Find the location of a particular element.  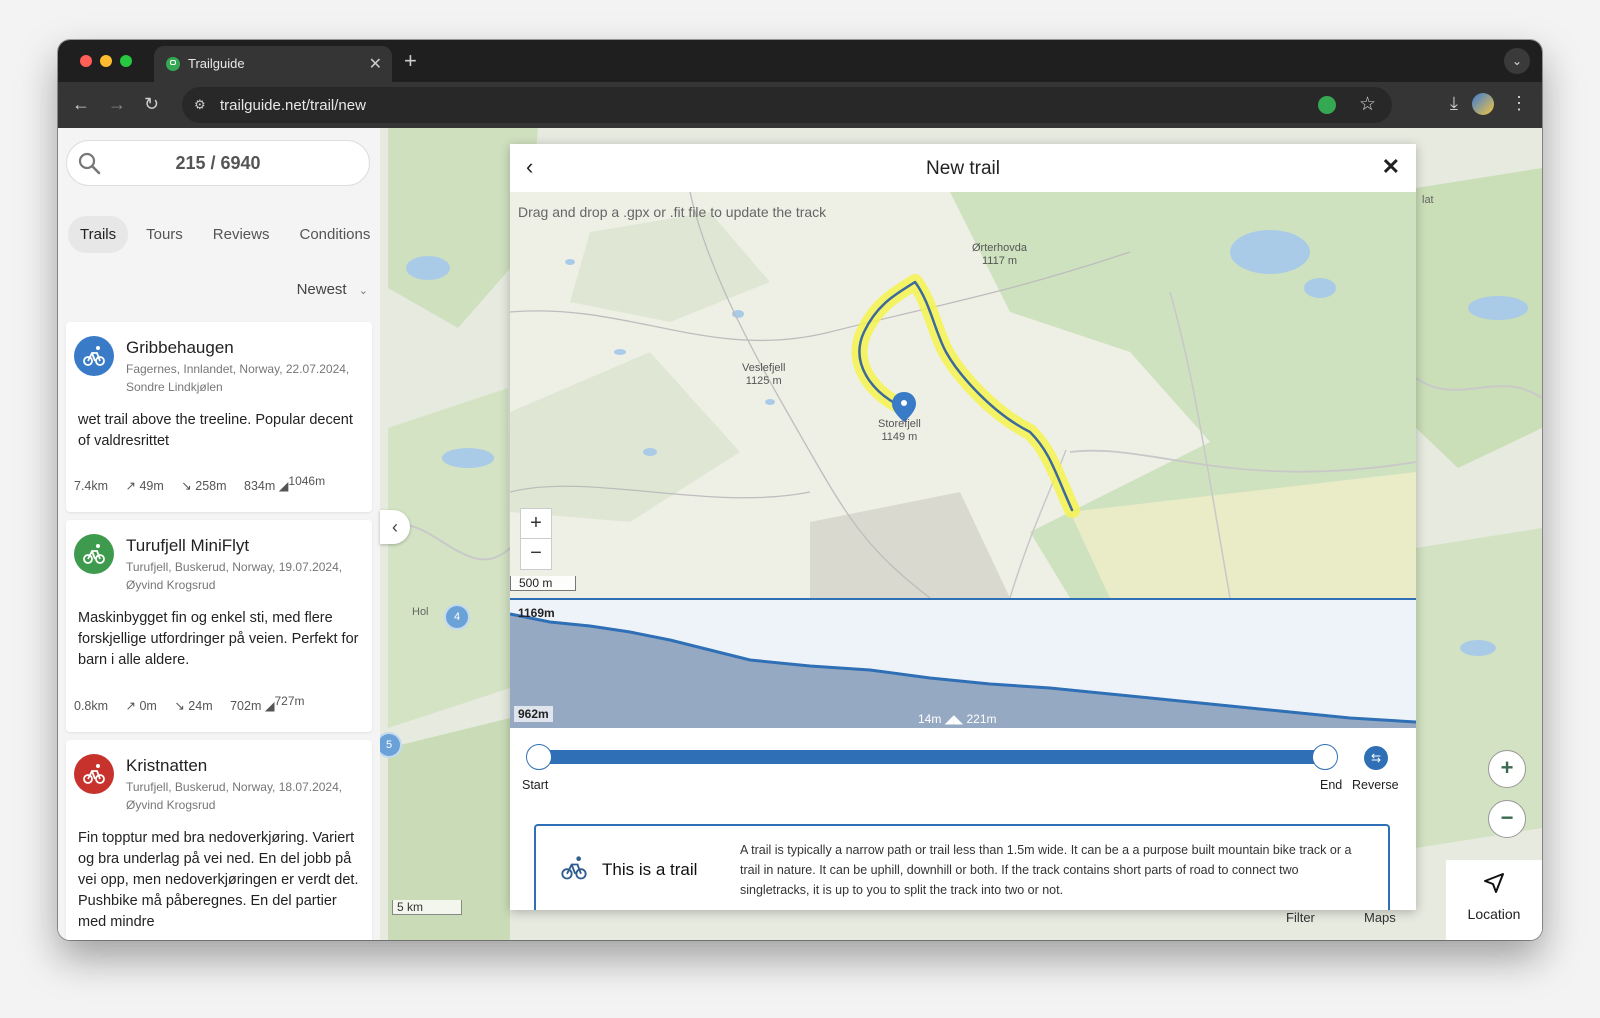

search-count: 215 / 6940 is located at coordinates (218, 163).